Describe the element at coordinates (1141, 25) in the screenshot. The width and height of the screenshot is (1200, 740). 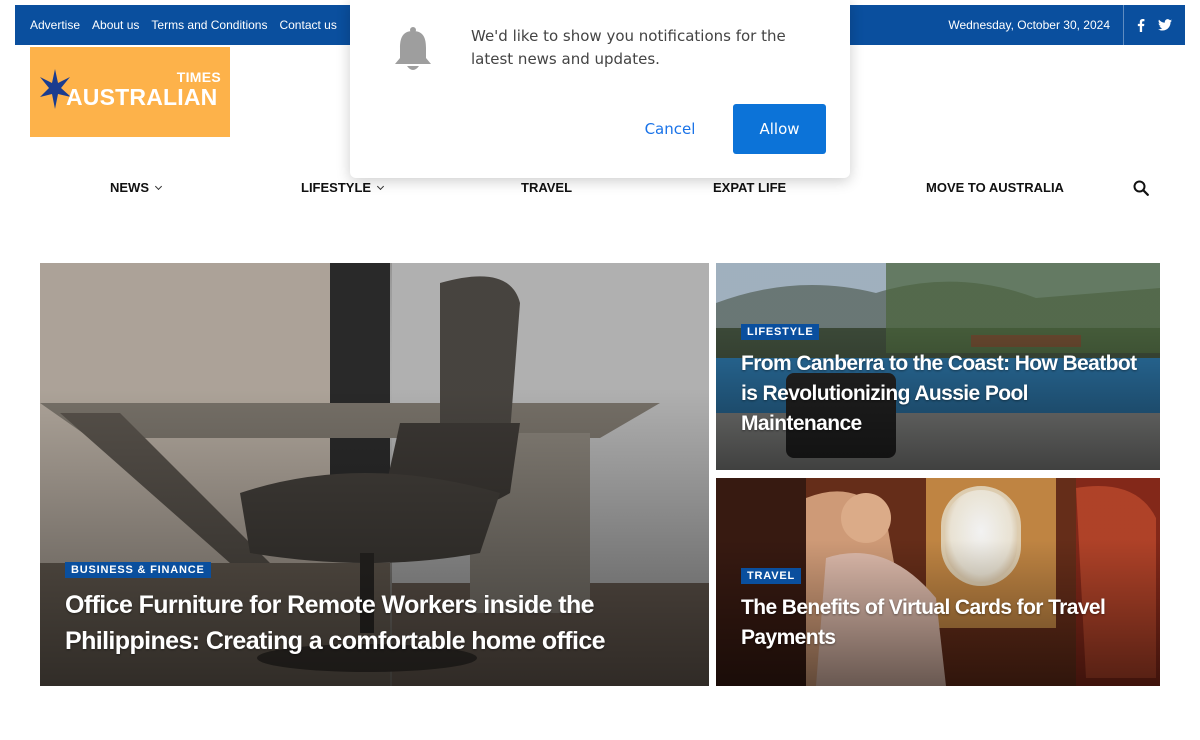
I see `facebook-icon` at that location.